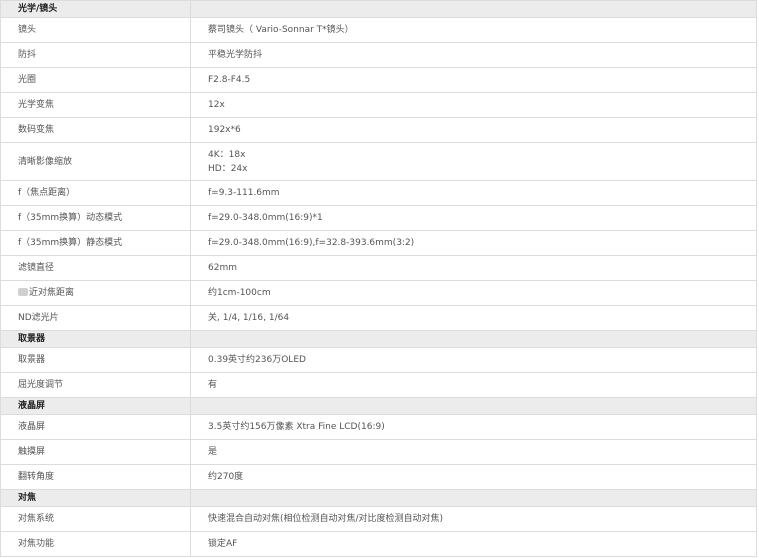 Image resolution: width=759 pixels, height=558 pixels. I want to click on section-title: 液晶屏, so click(95, 406).